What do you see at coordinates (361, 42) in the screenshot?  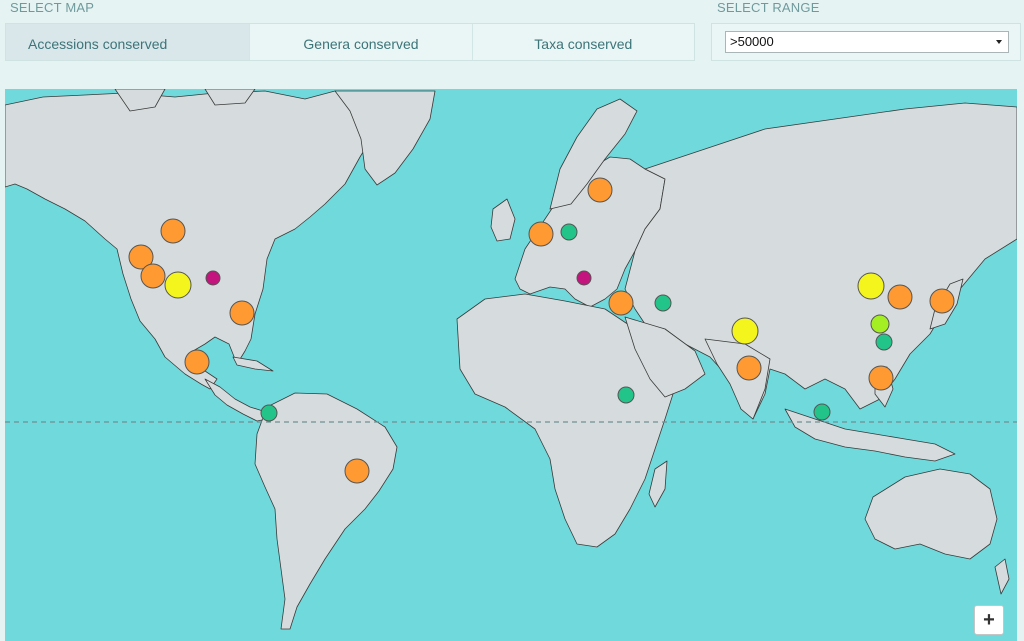 I see `tab-genera-conserved: Genera conserved` at bounding box center [361, 42].